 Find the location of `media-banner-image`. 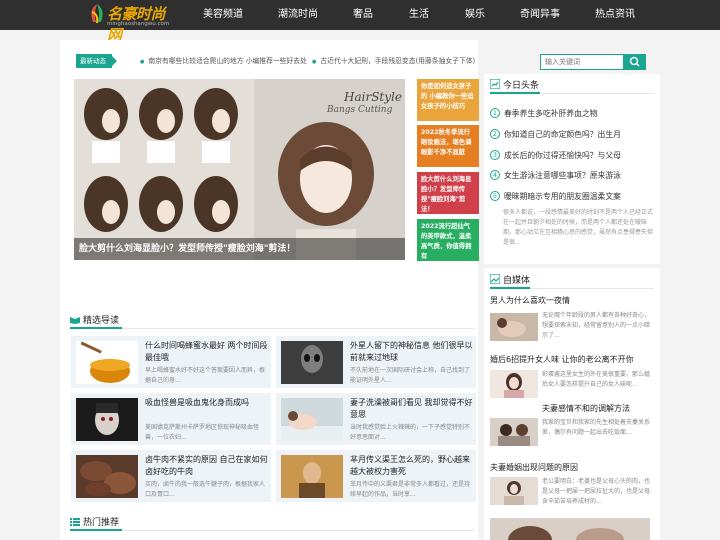

media-banner-image is located at coordinates (570, 529).